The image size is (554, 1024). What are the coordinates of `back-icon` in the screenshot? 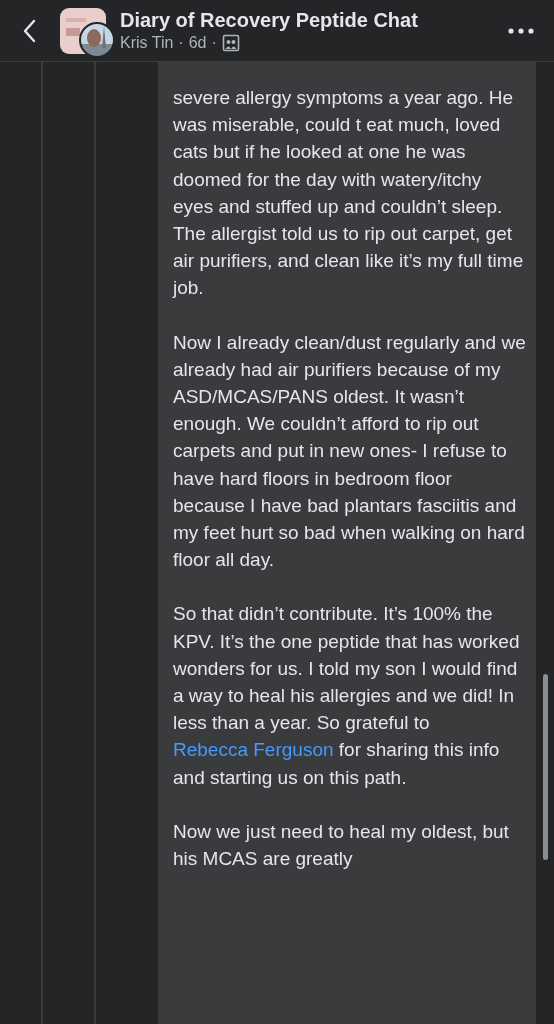 It's located at (29, 30).